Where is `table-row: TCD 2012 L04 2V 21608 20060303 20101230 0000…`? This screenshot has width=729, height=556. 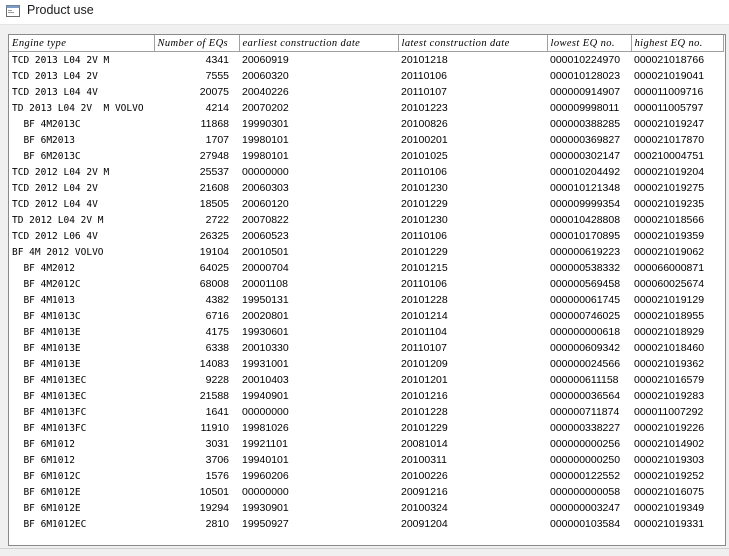 table-row: TCD 2012 L04 2V 21608 20060303 20101230 0000… is located at coordinates (366, 188).